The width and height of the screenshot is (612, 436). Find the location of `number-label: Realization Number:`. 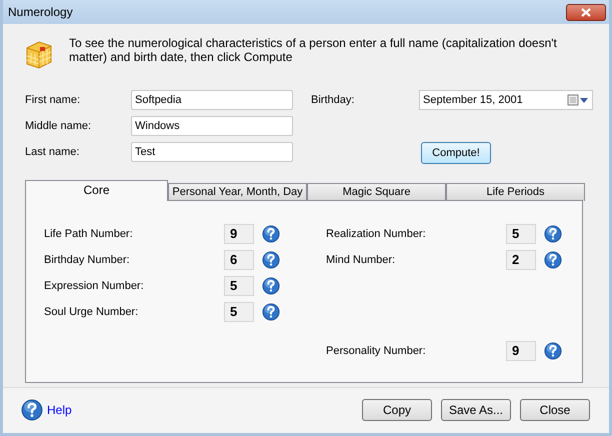

number-label: Realization Number: is located at coordinates (376, 234).